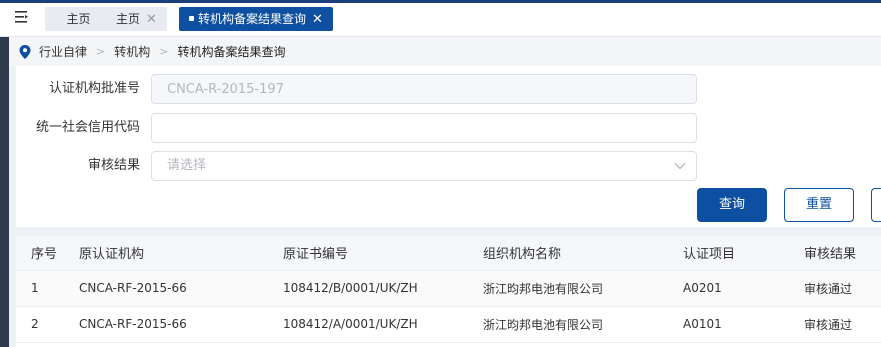 The image size is (881, 347). What do you see at coordinates (680, 166) in the screenshot?
I see `chevron-down-icon` at bounding box center [680, 166].